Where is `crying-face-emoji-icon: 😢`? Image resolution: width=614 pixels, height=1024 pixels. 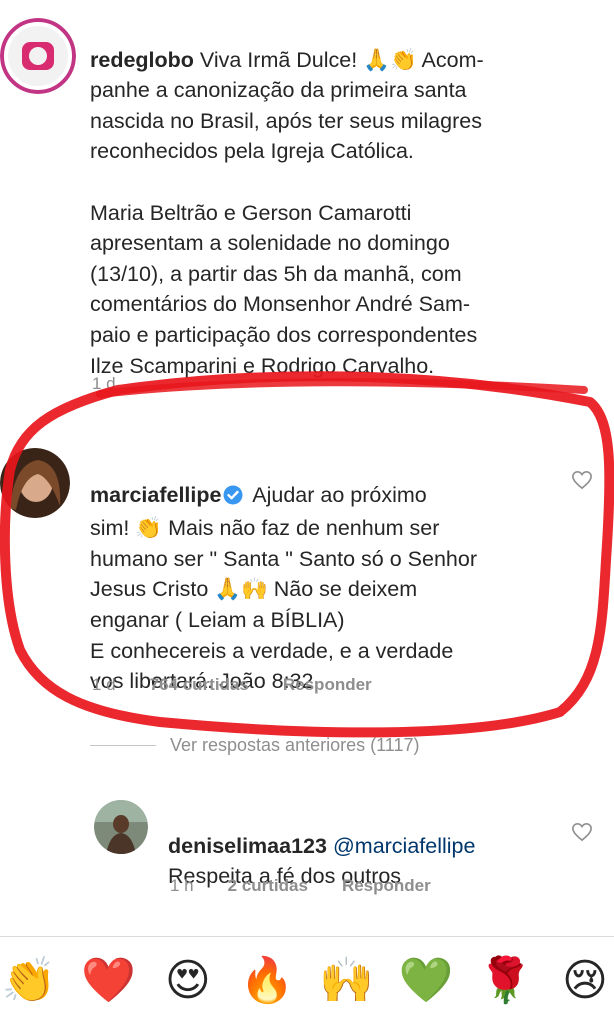 crying-face-emoji-icon: 😢 is located at coordinates (585, 981).